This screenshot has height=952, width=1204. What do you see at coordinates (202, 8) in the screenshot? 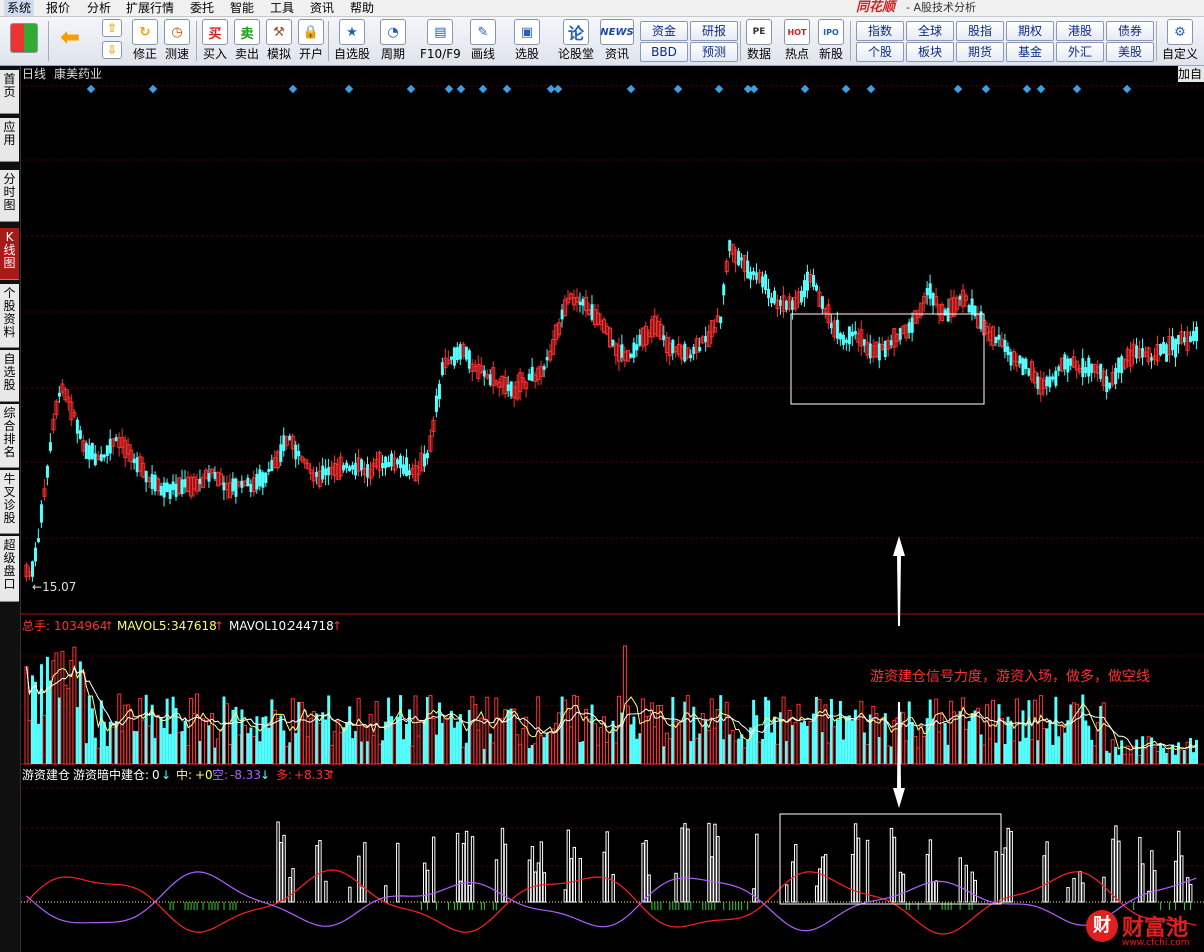
I see `menu-trade: 委托` at bounding box center [202, 8].